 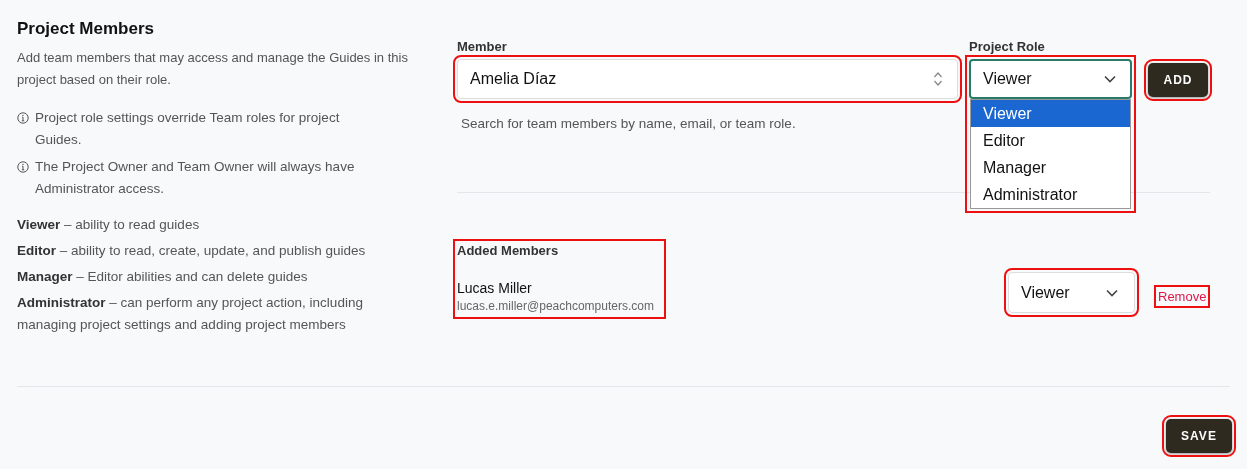 What do you see at coordinates (495, 288) in the screenshot?
I see `member-name: Lucas Miller` at bounding box center [495, 288].